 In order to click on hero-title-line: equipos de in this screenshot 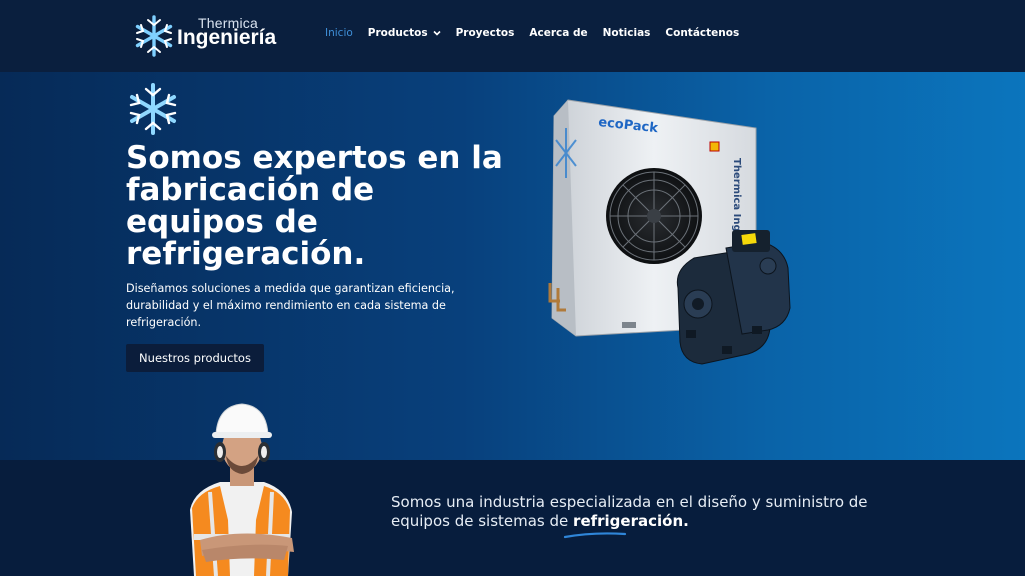, I will do `click(222, 222)`.